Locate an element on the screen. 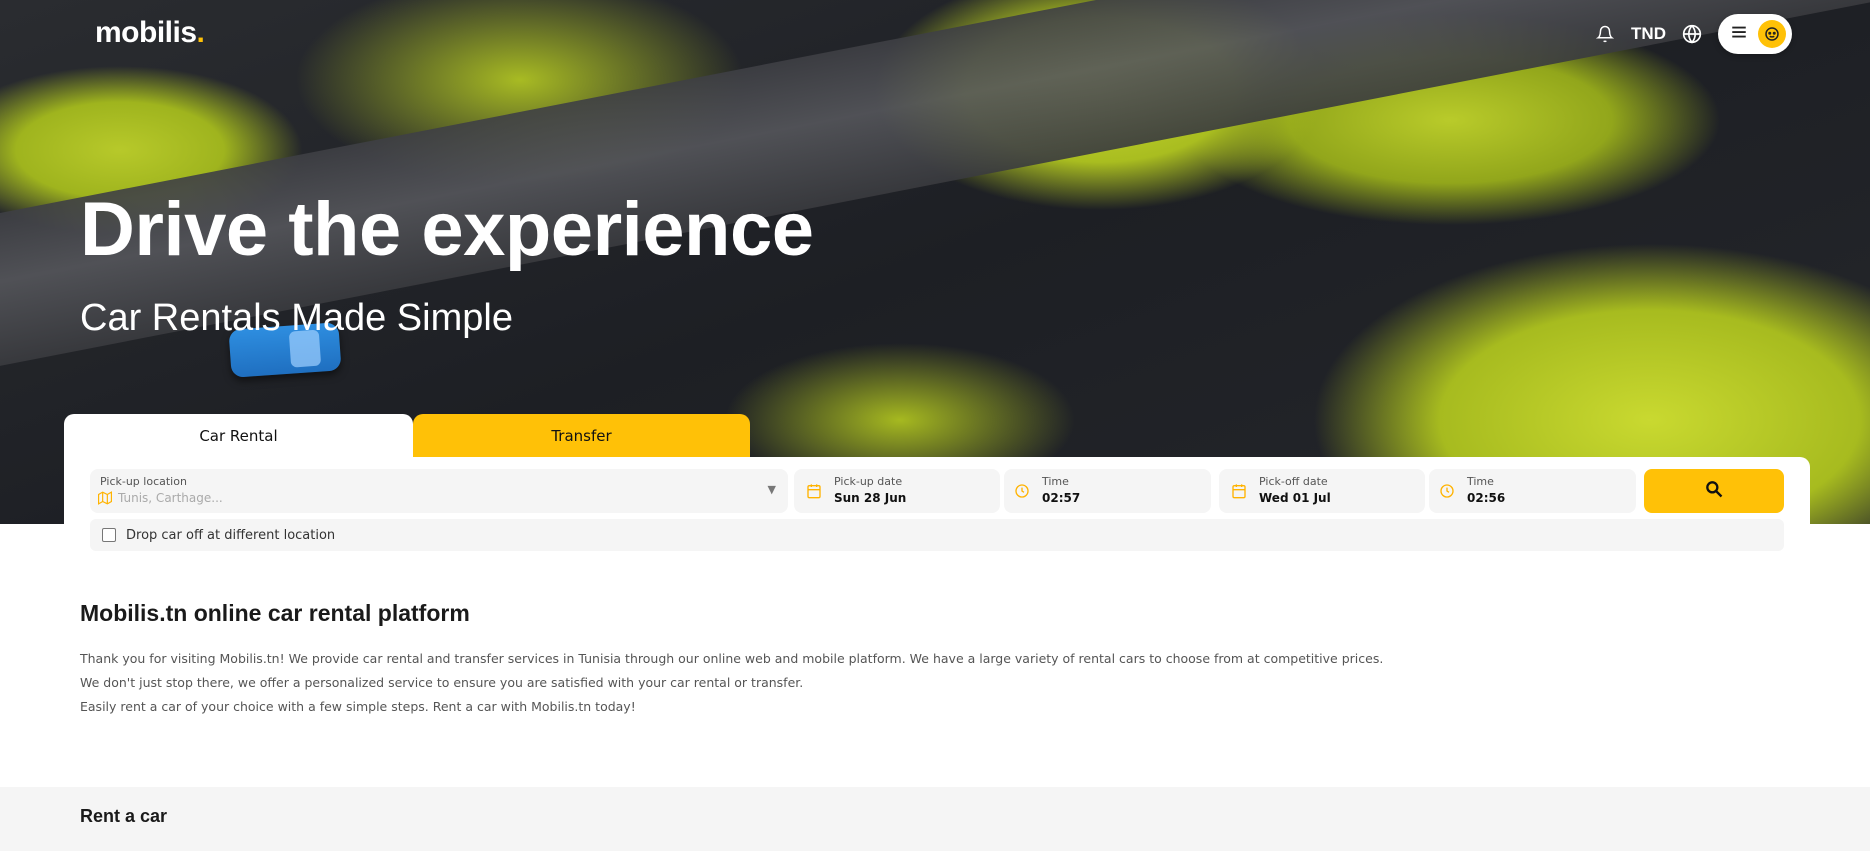  pickup-time-field: Time 02:57 is located at coordinates (1107, 491).